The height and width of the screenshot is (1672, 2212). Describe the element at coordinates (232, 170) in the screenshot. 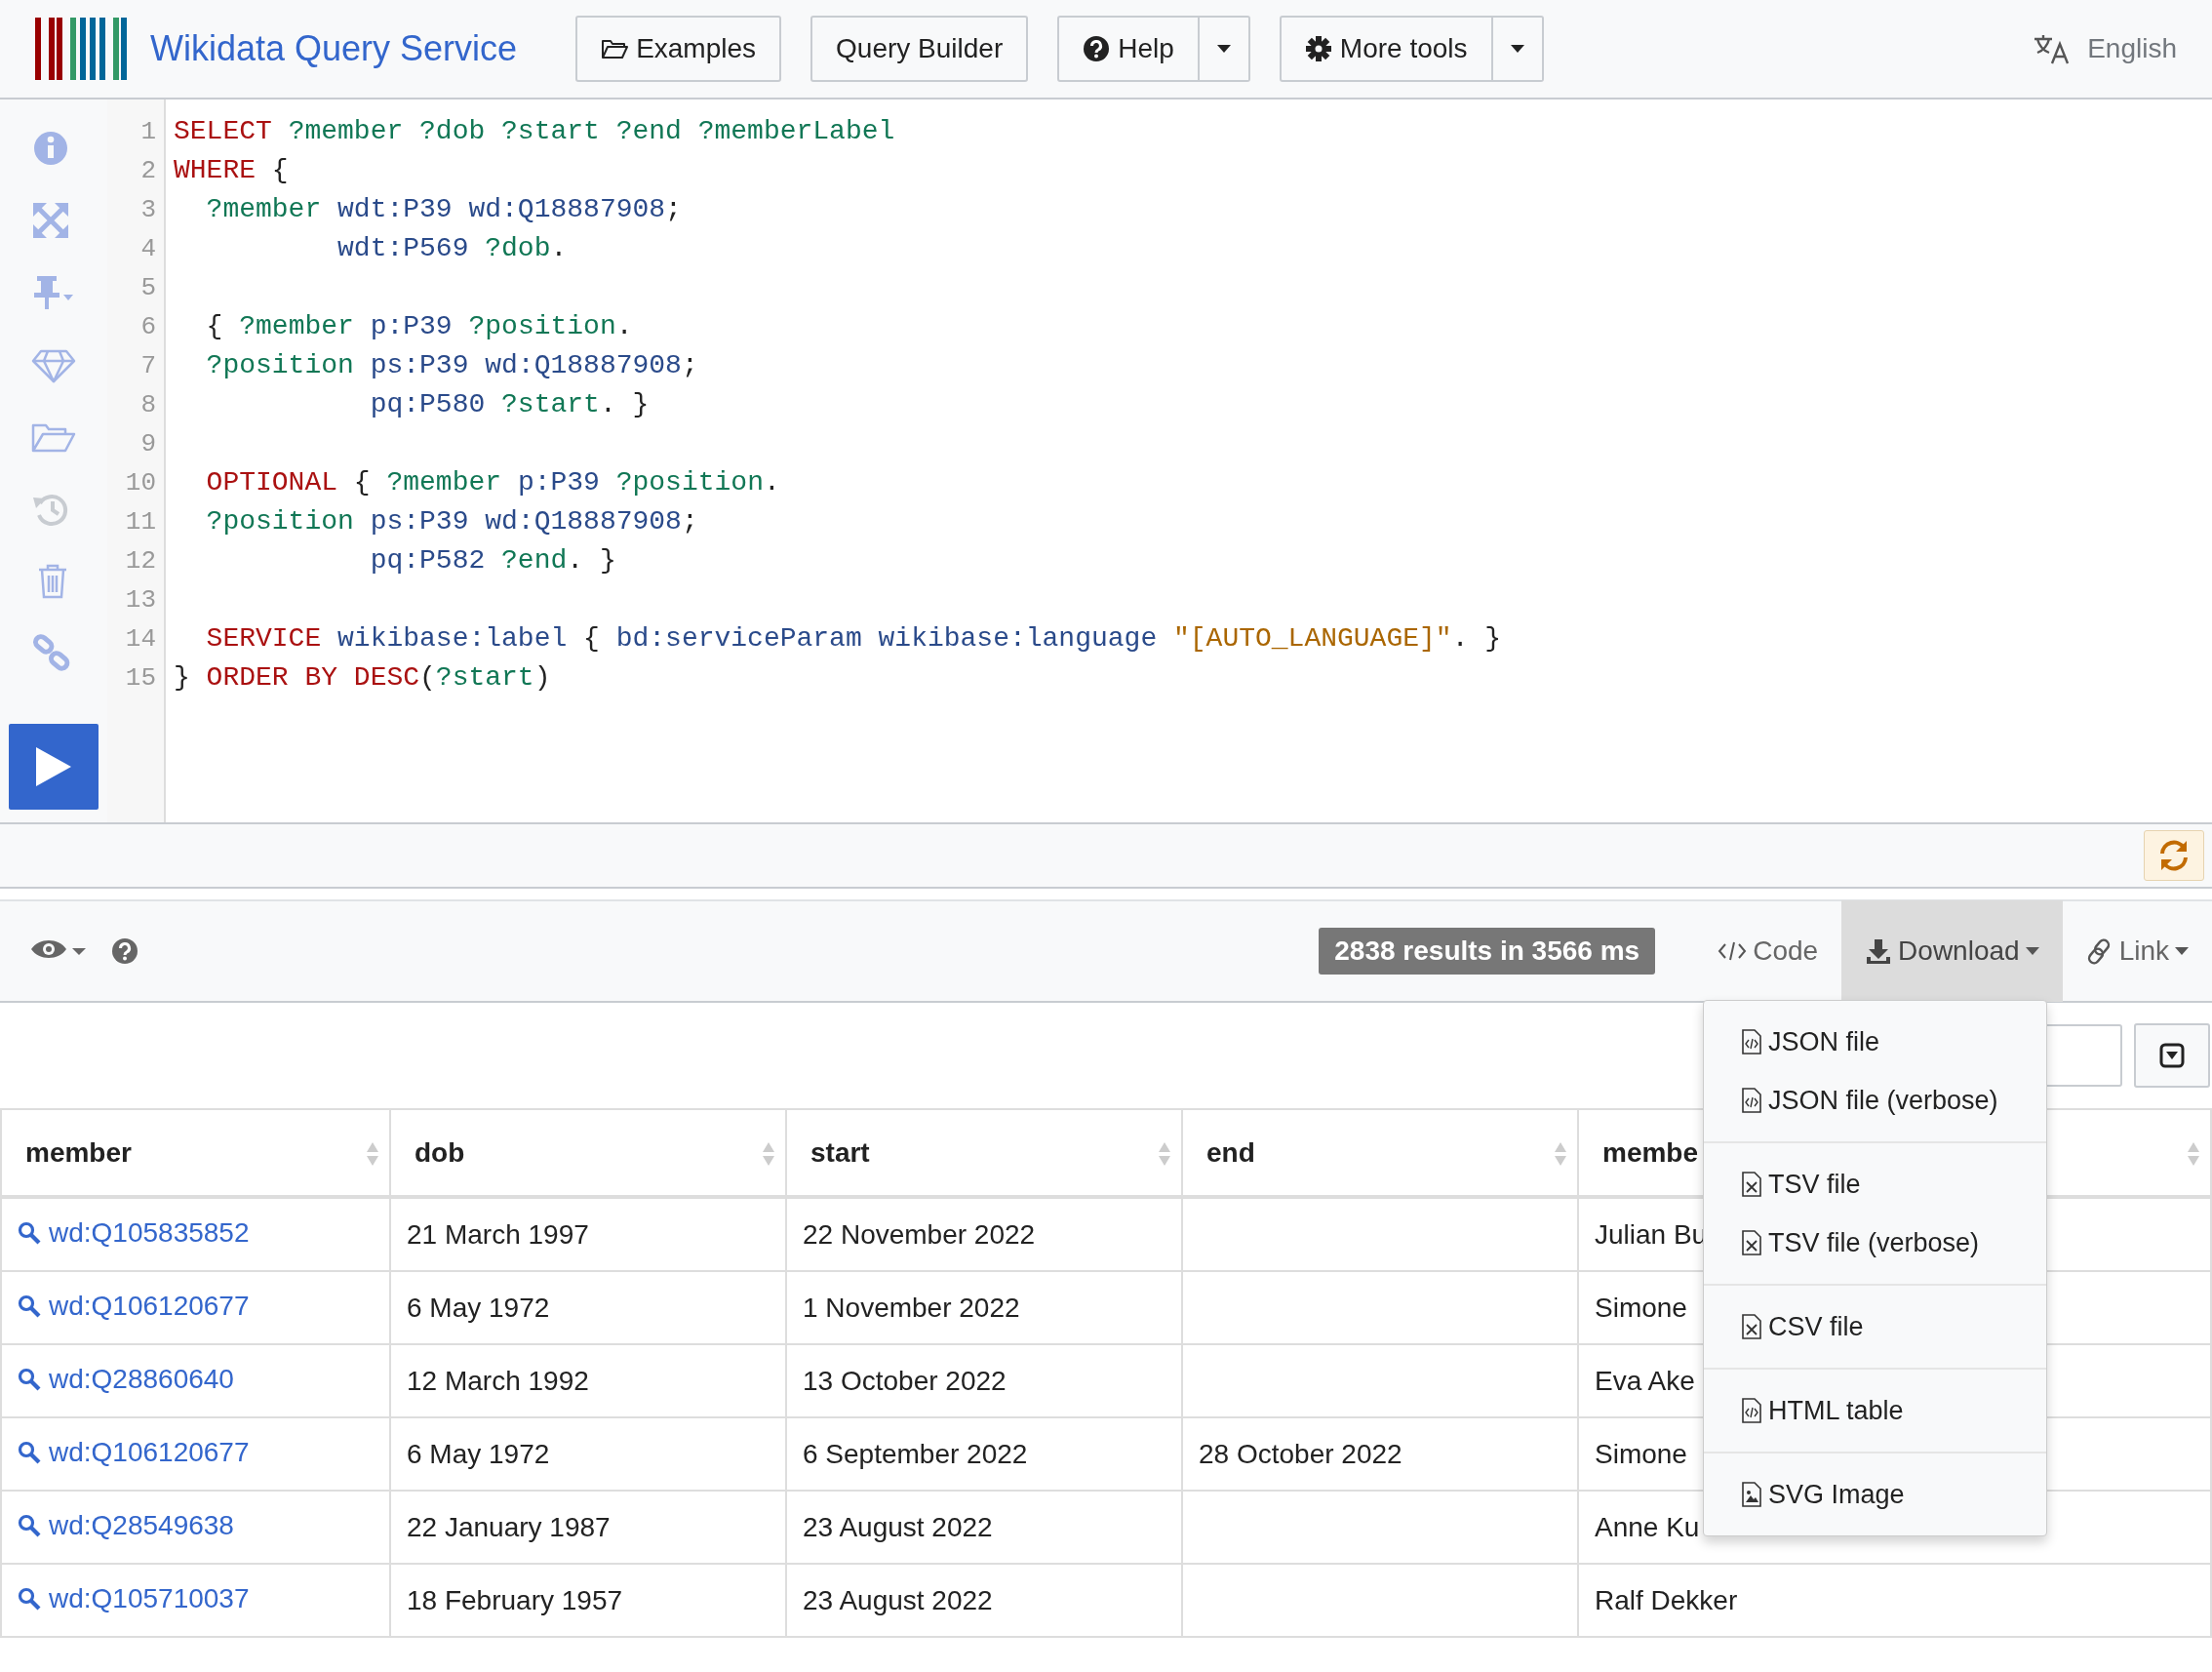

I see `code-line: WHERE {` at that location.